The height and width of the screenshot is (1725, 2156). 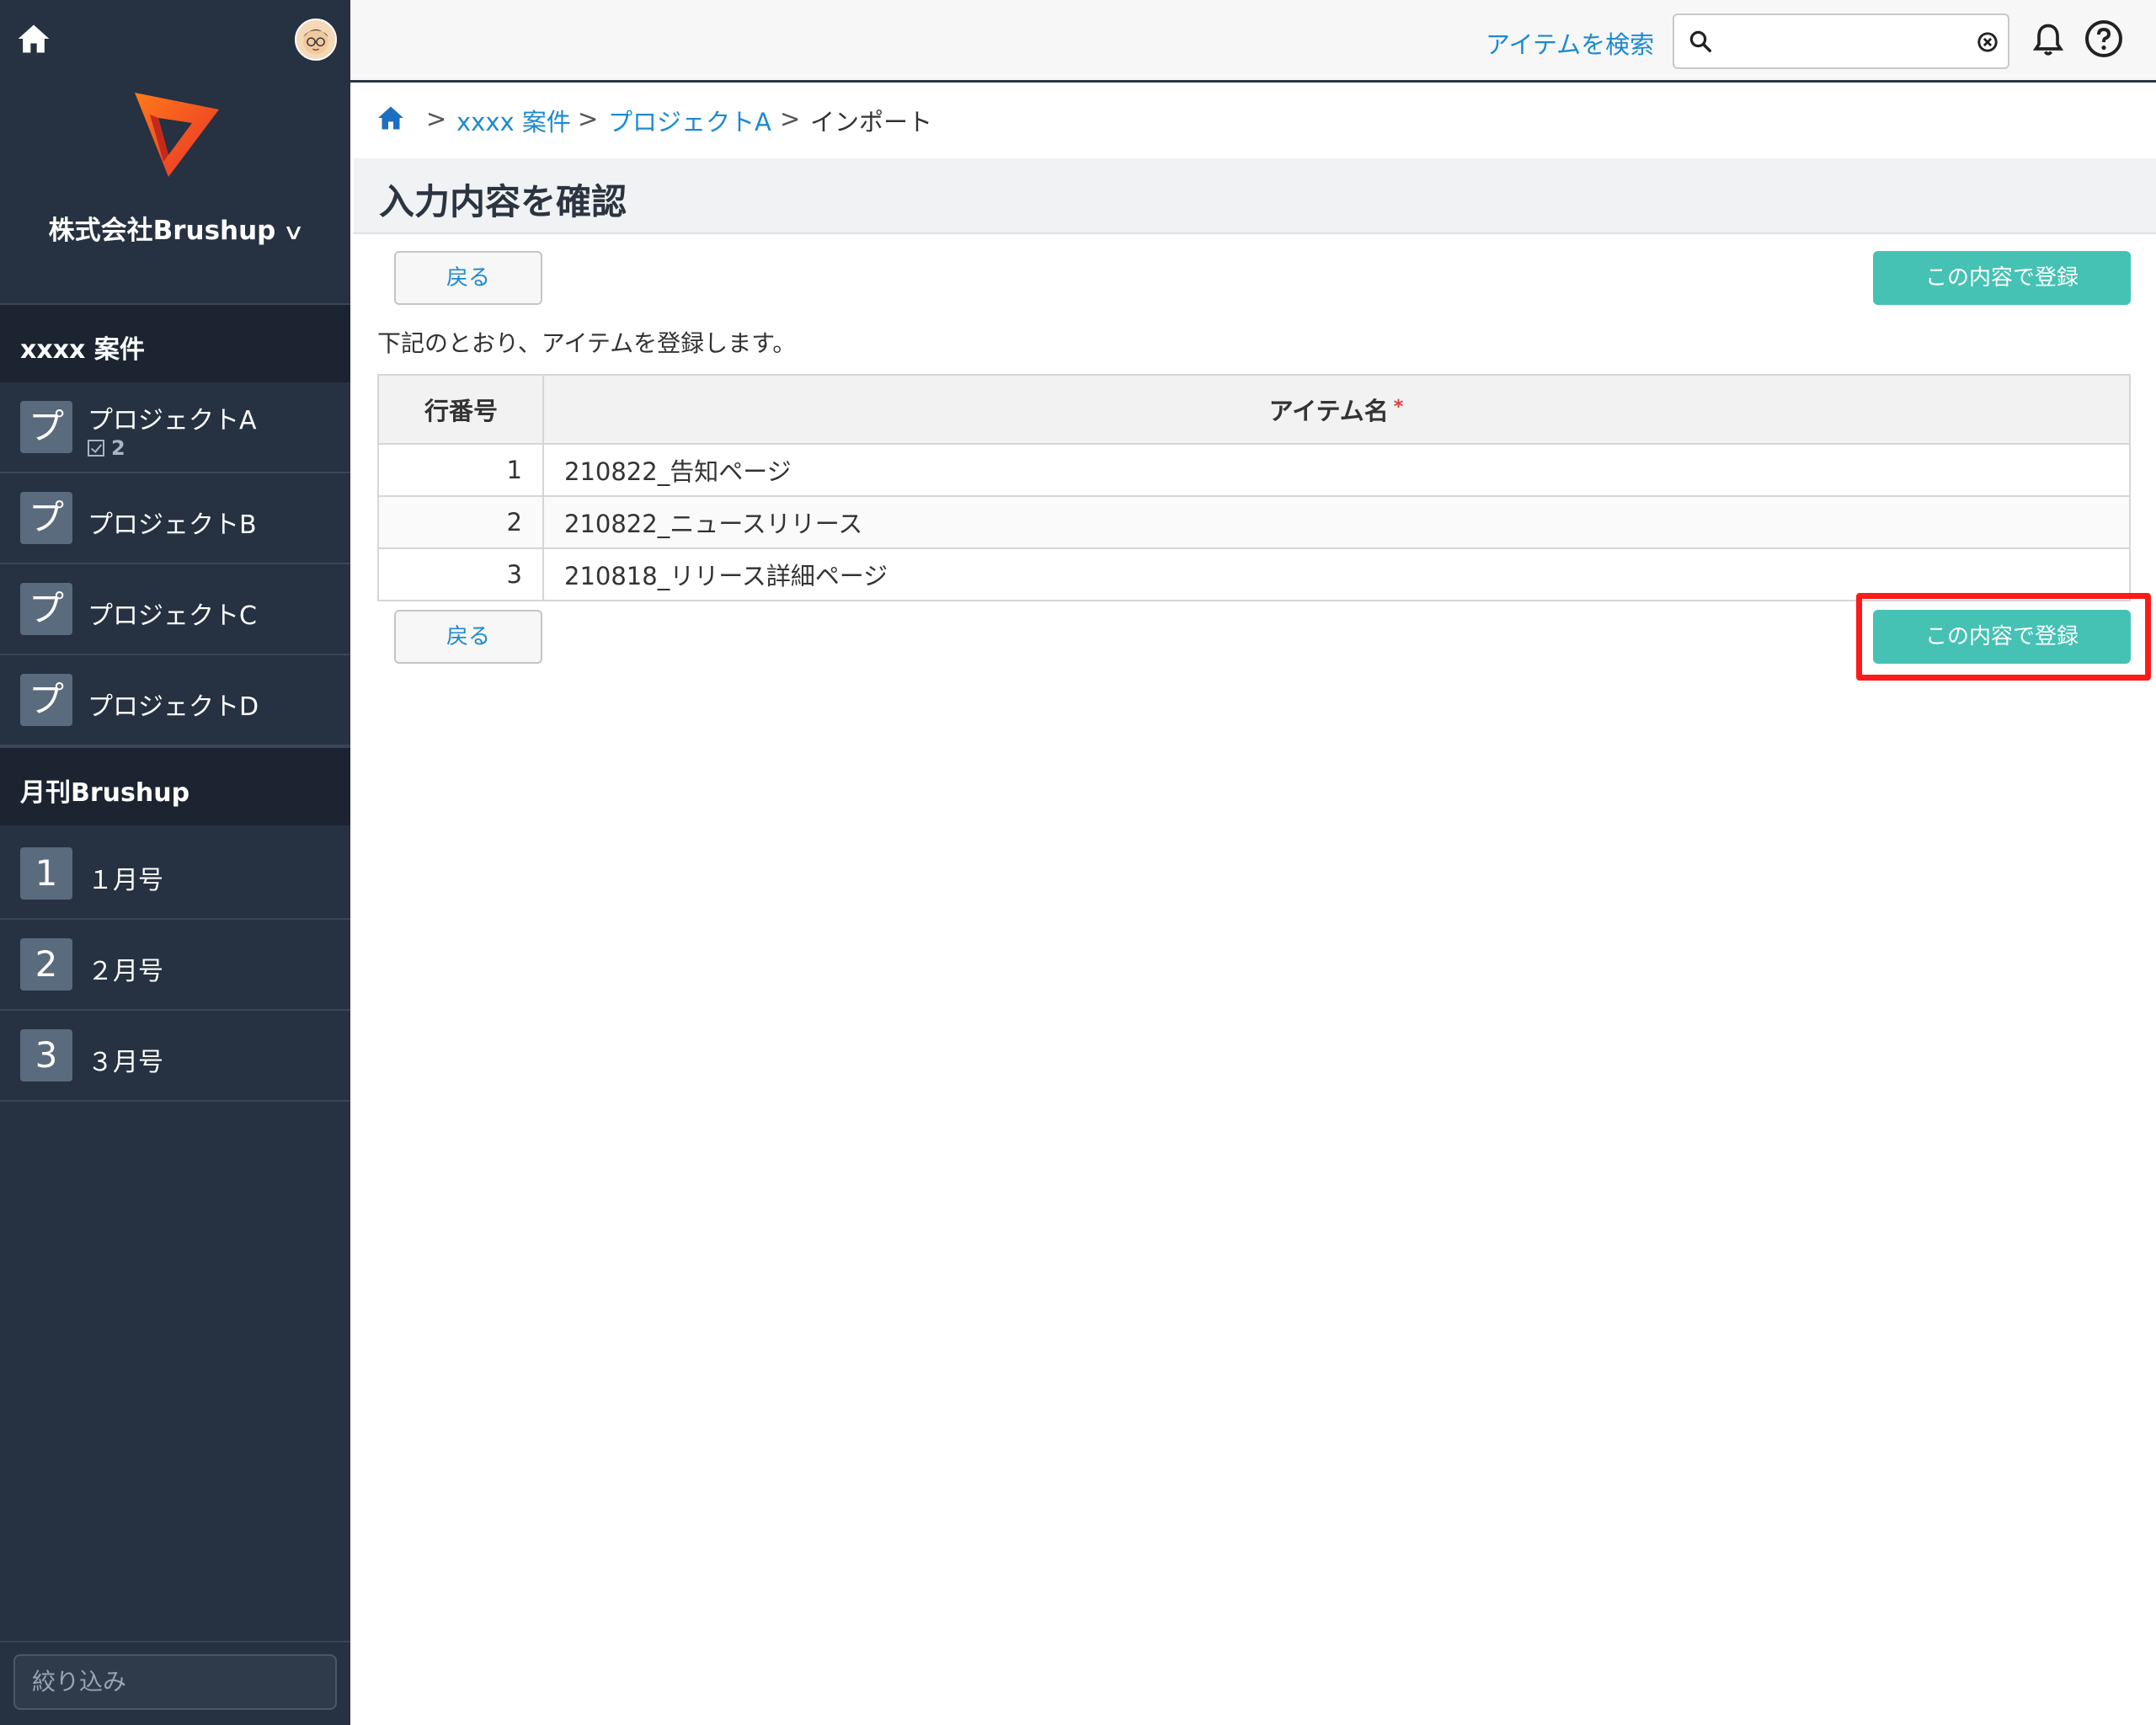 What do you see at coordinates (1336, 470) in the screenshot?
I see `item-name-cell: 210822_告知ページ` at bounding box center [1336, 470].